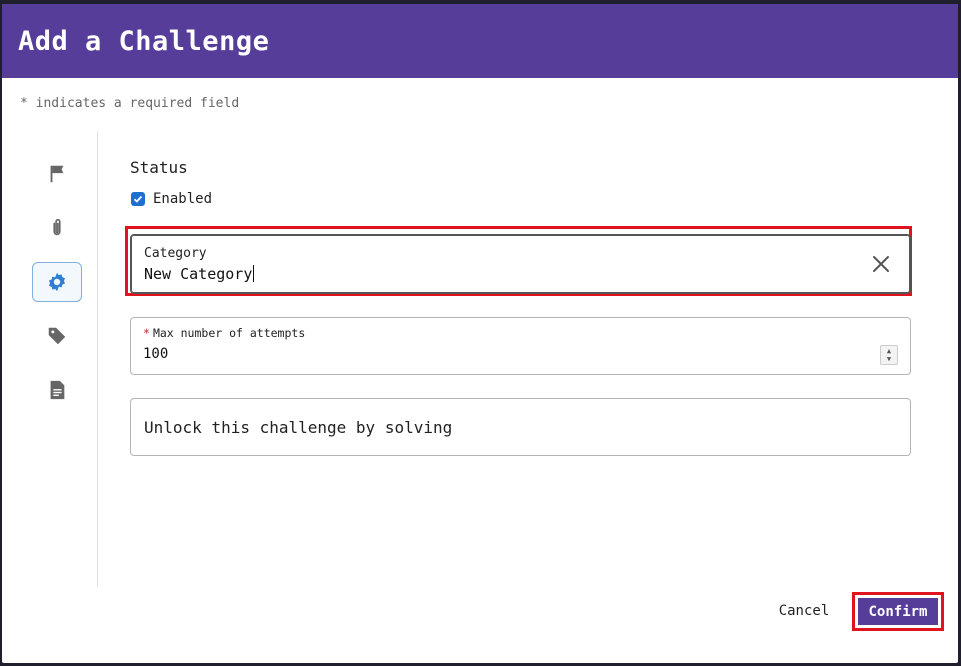 The image size is (961, 666). What do you see at coordinates (183, 199) in the screenshot?
I see `enabled-label: Enabled` at bounding box center [183, 199].